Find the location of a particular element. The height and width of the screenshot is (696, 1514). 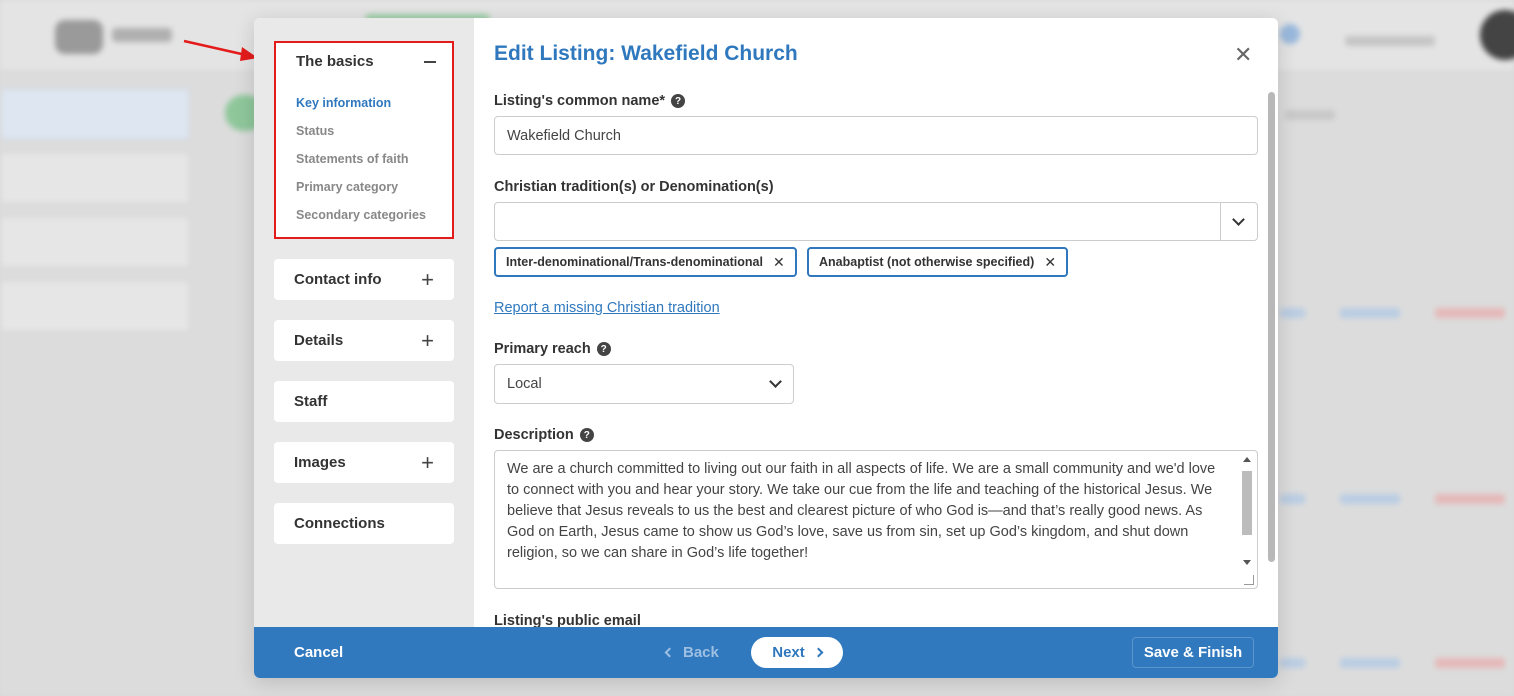

scroll-thumb is located at coordinates (1247, 503).